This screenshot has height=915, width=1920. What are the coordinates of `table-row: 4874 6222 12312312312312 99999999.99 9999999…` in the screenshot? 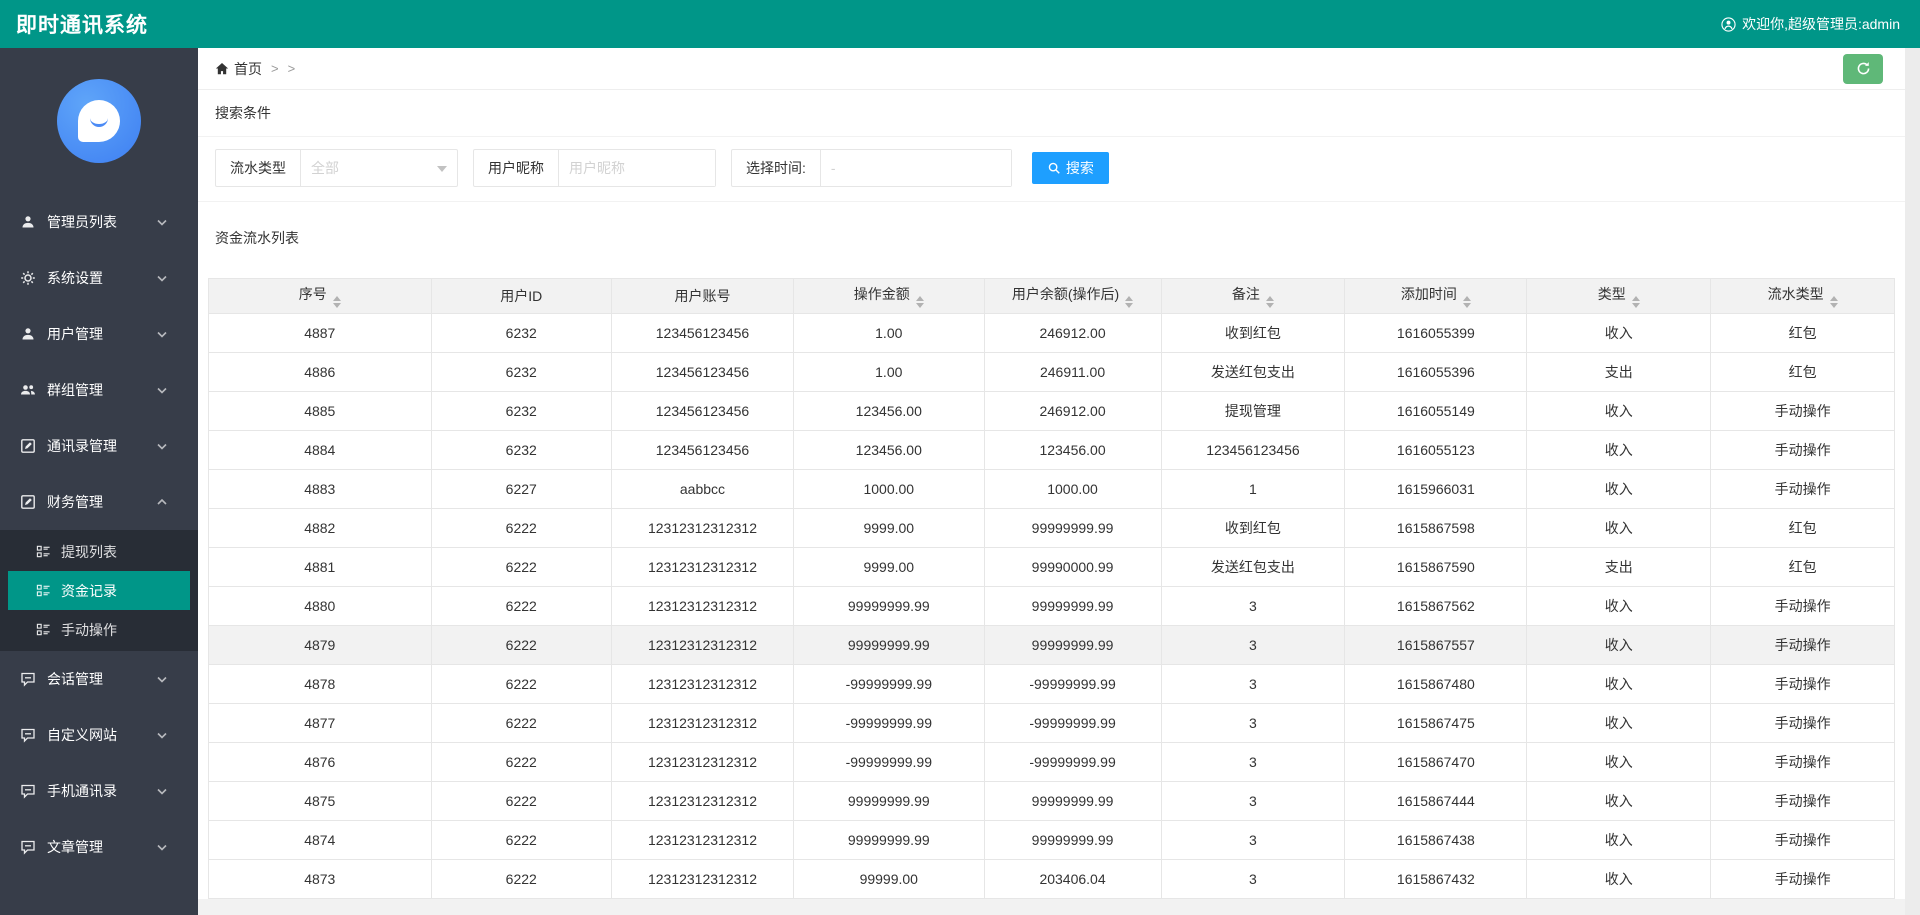 It's located at (1051, 840).